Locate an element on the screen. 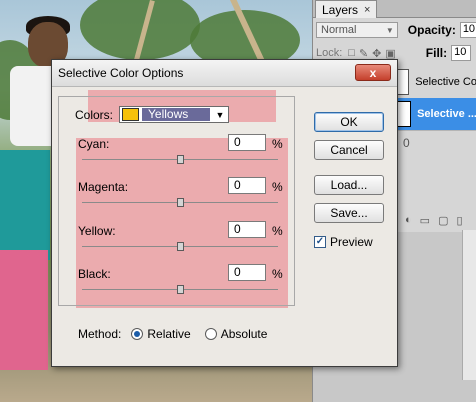 This screenshot has height=402, width=476. lock-move-icon: ✥ is located at coordinates (376, 53).